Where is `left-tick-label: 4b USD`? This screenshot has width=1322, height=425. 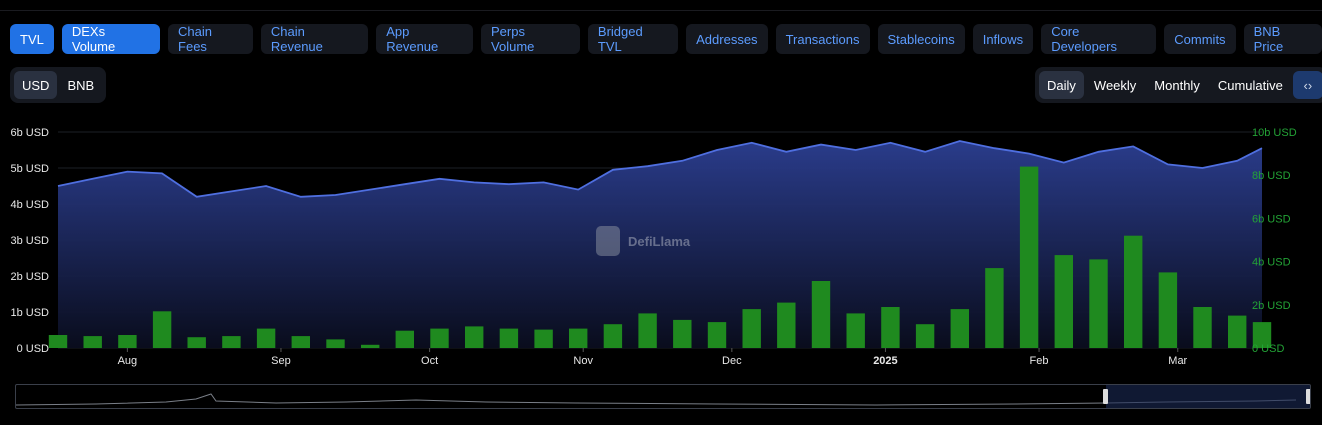
left-tick-label: 4b USD is located at coordinates (29, 205).